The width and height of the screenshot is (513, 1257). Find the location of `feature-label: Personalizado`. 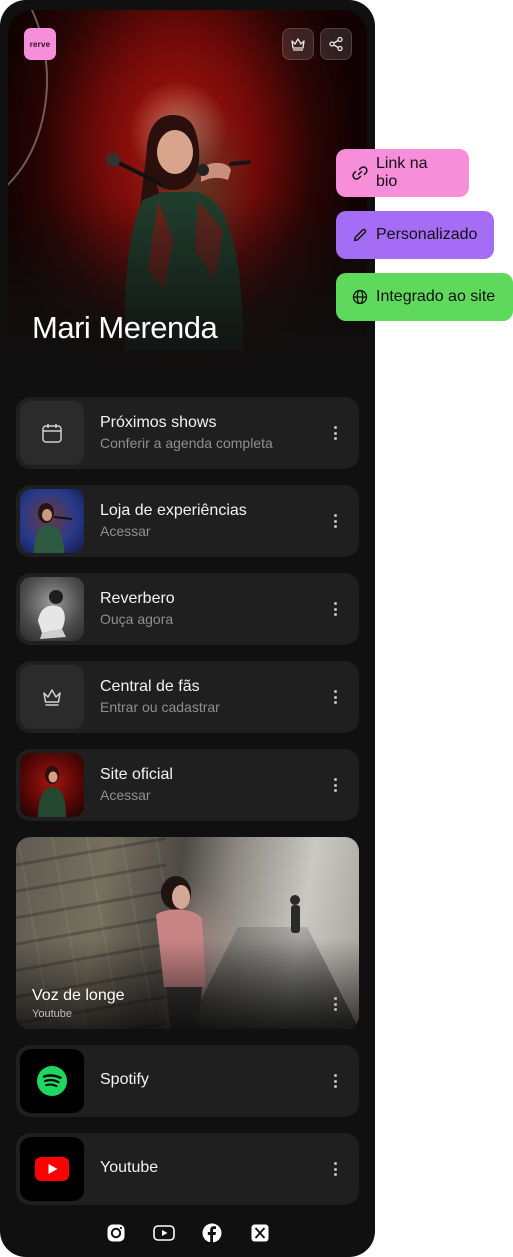

feature-label: Personalizado is located at coordinates (427, 234).